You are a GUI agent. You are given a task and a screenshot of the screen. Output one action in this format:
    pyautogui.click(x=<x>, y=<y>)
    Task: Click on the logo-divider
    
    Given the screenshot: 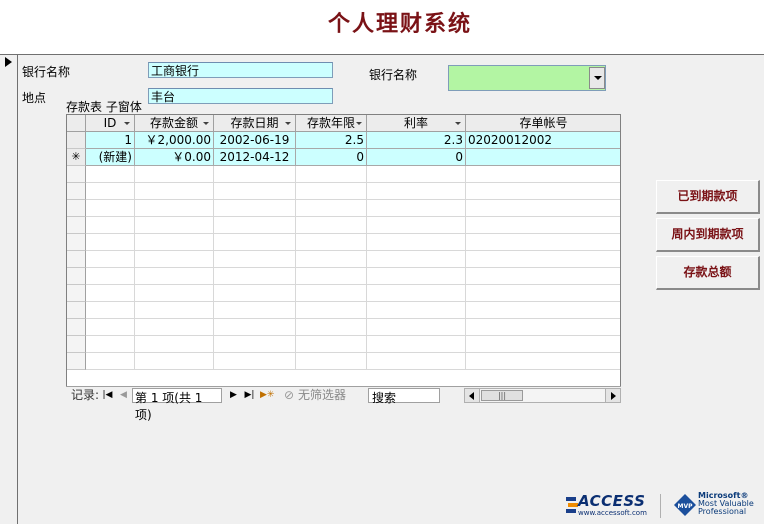 What is the action you would take?
    pyautogui.click(x=660, y=506)
    